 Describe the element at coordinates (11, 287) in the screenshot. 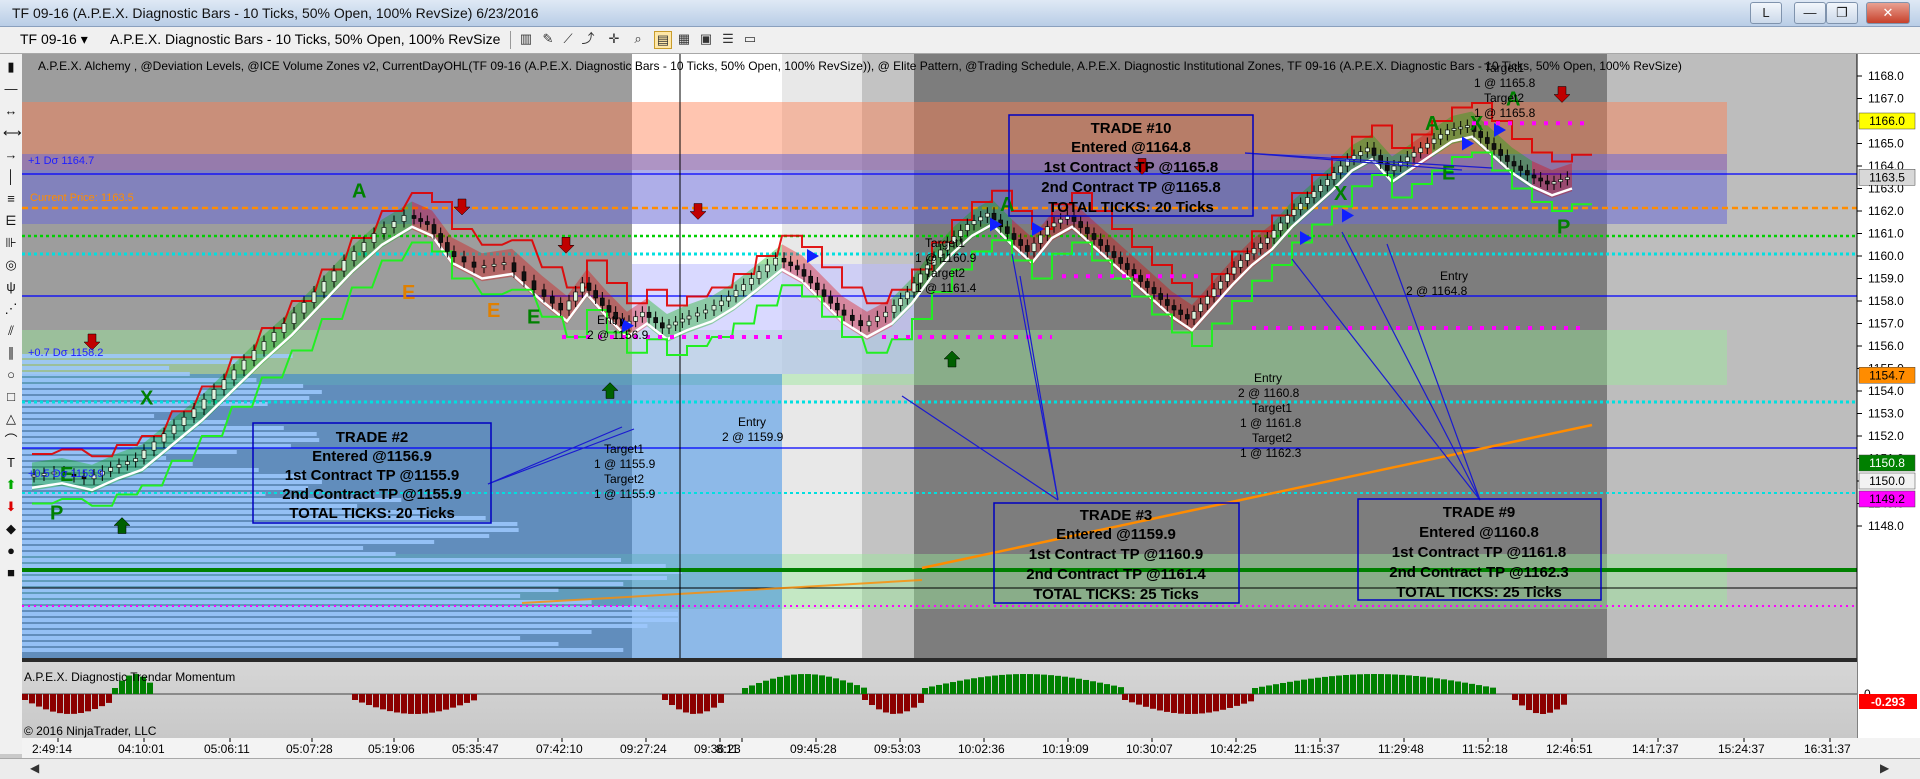

I see `pitchfork-icon: ψ` at that location.